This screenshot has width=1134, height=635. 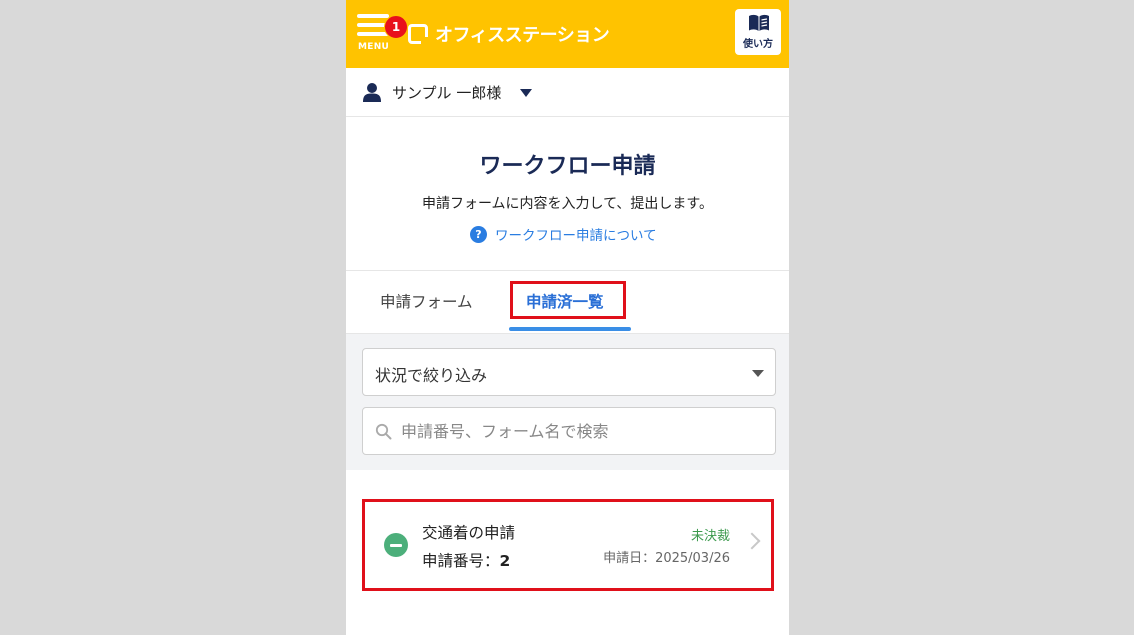 What do you see at coordinates (758, 44) in the screenshot?
I see `help-label: 使い方` at bounding box center [758, 44].